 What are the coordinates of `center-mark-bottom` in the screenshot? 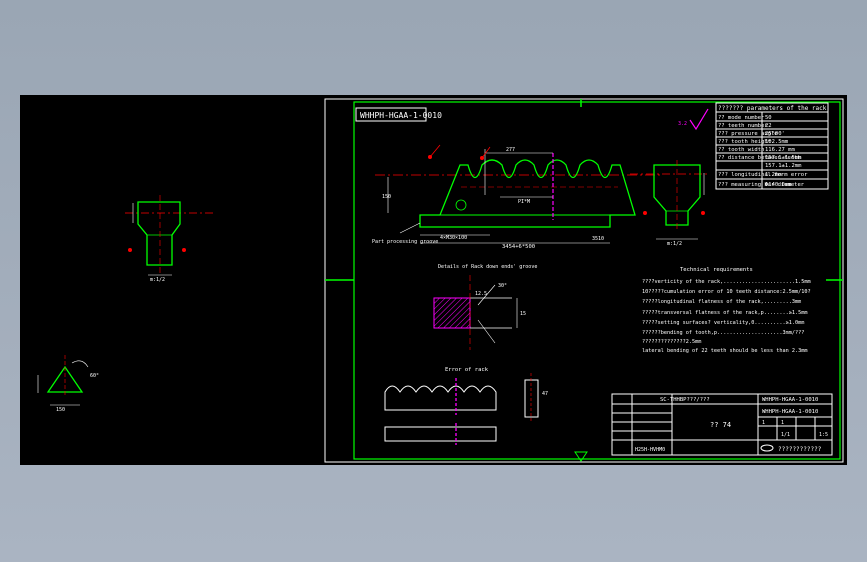 It's located at (581, 456).